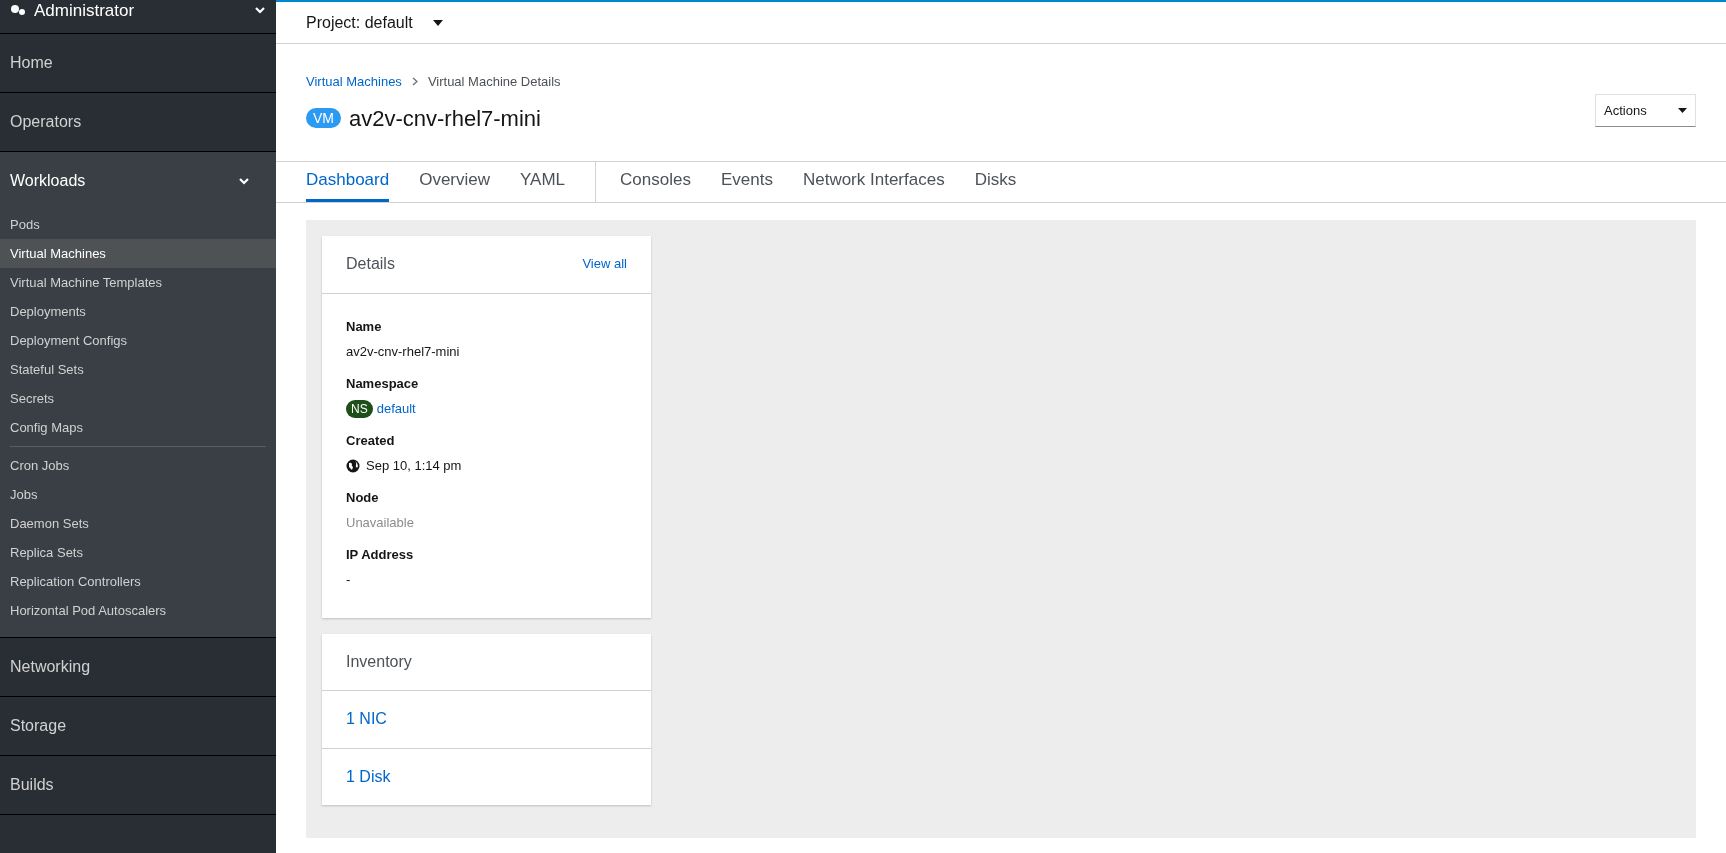 The width and height of the screenshot is (1726, 853). I want to click on tab: Dashboard, so click(348, 181).